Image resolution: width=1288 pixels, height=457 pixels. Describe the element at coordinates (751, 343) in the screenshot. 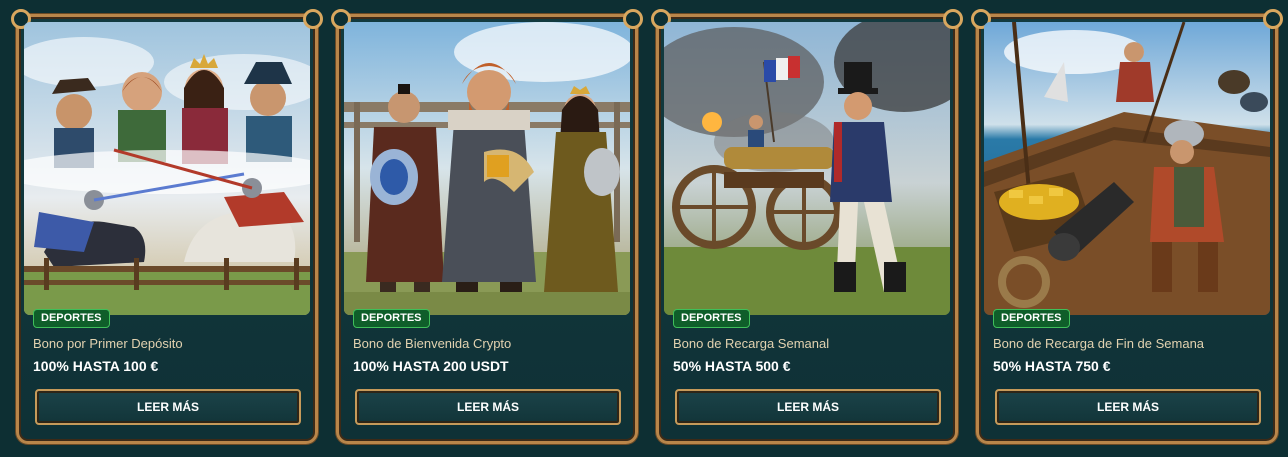

I see `promo-subtitle: Bono de Recarga Semanal` at that location.